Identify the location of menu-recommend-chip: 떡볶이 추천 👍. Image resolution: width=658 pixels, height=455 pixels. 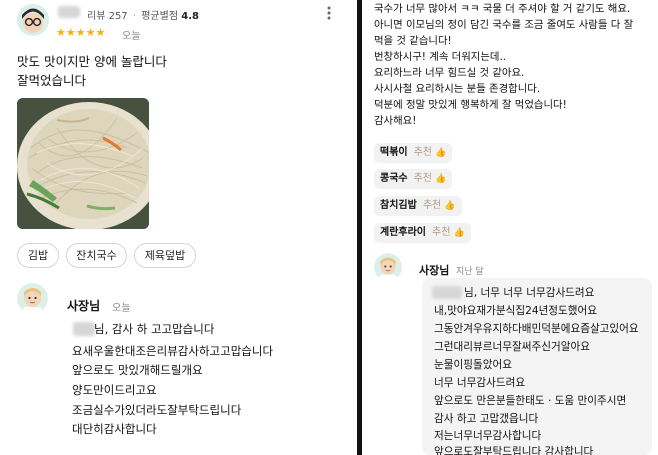
(413, 153).